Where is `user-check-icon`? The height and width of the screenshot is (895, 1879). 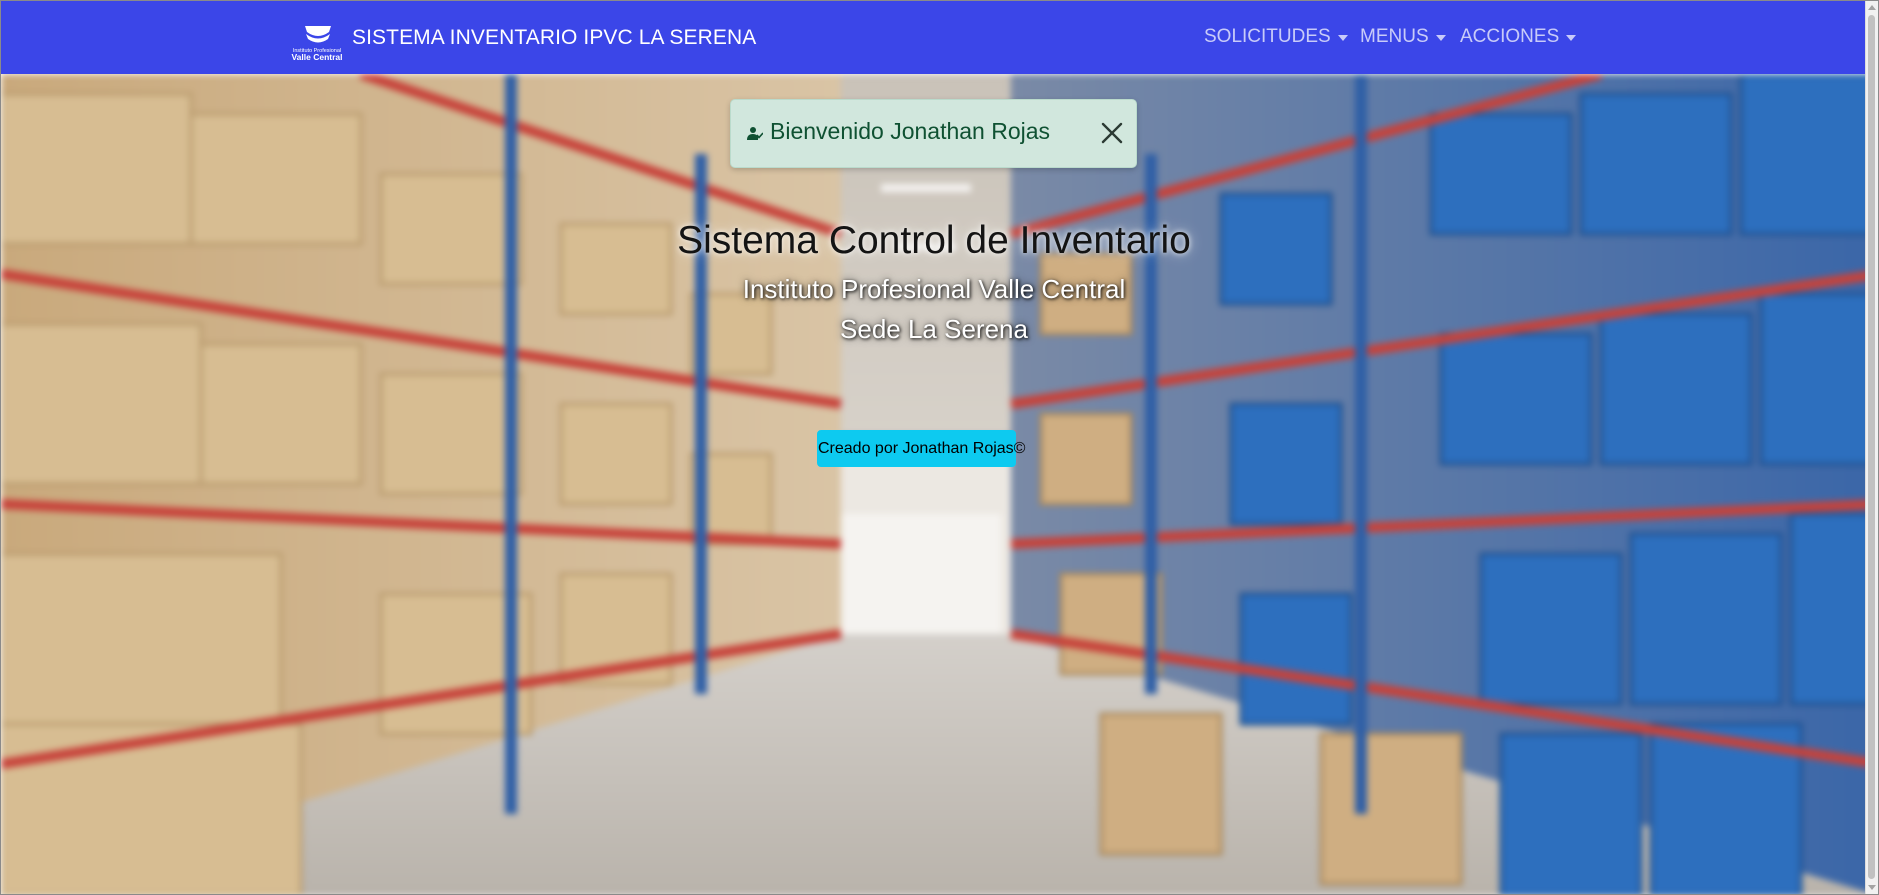
user-check-icon is located at coordinates (755, 133).